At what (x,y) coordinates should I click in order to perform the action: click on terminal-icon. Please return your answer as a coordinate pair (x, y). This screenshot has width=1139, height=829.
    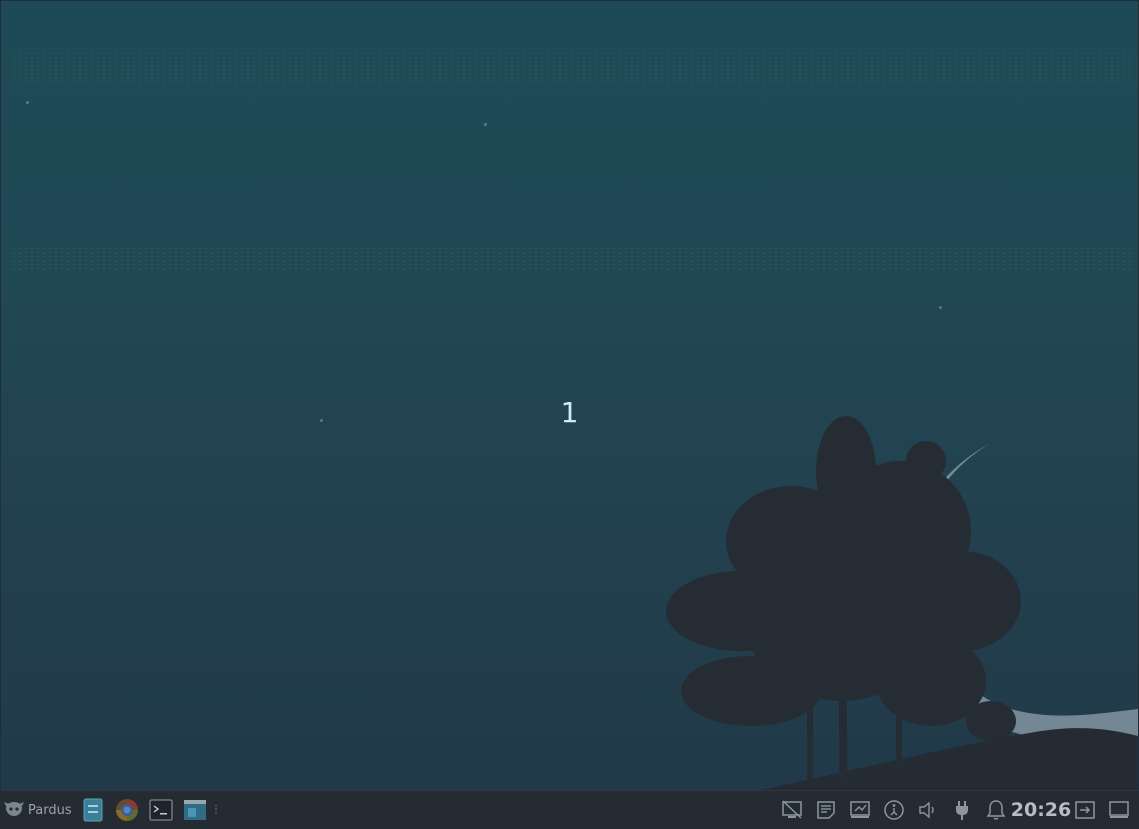
    Looking at the image, I should click on (161, 810).